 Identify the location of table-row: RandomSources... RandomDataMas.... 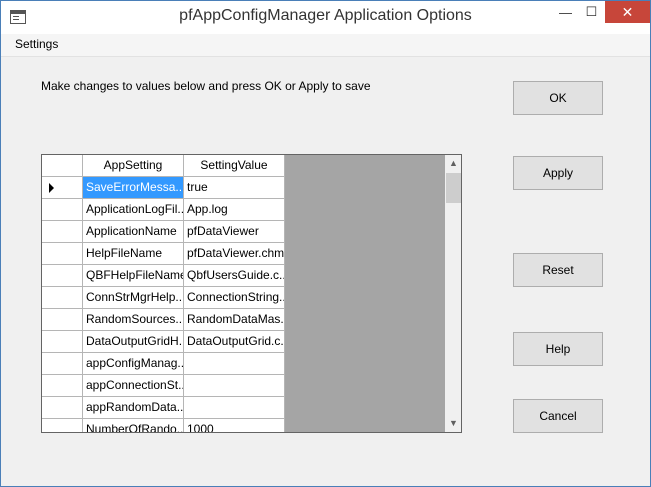
(163, 320).